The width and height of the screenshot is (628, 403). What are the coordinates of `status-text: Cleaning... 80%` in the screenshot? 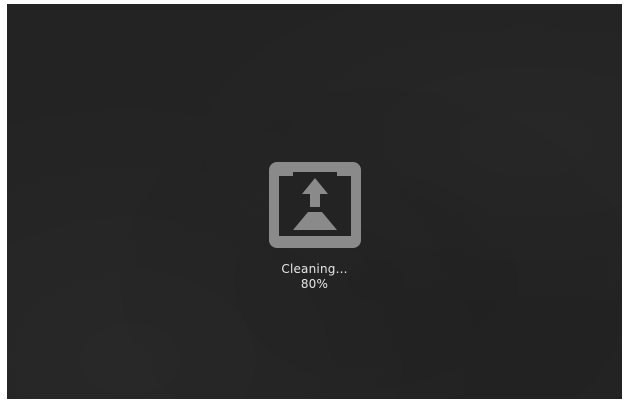 It's located at (314, 277).